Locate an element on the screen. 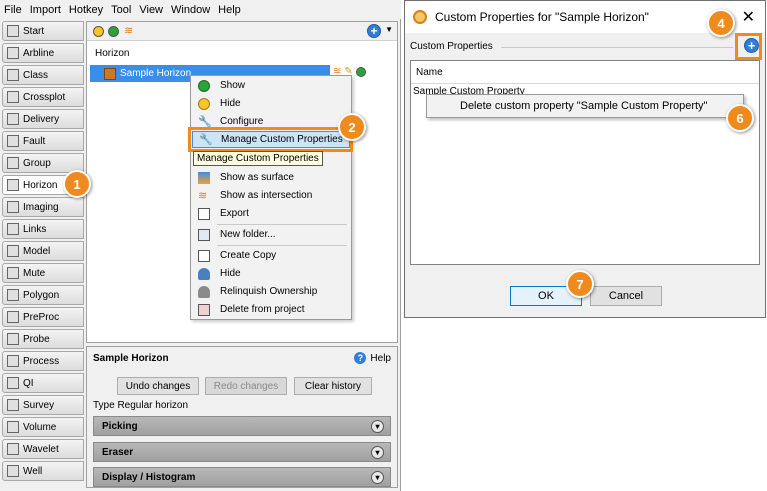  tab-label: QI is located at coordinates (28, 383).